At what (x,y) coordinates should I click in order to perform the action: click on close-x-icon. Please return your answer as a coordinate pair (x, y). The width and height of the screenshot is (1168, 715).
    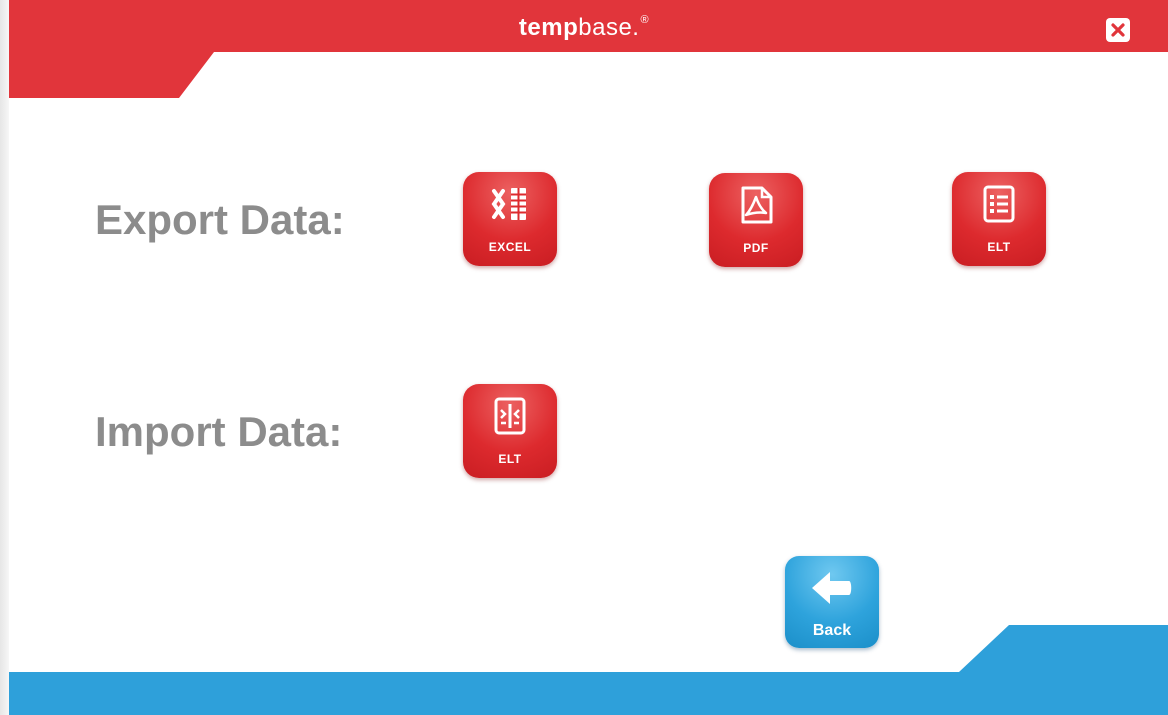
    Looking at the image, I should click on (1118, 30).